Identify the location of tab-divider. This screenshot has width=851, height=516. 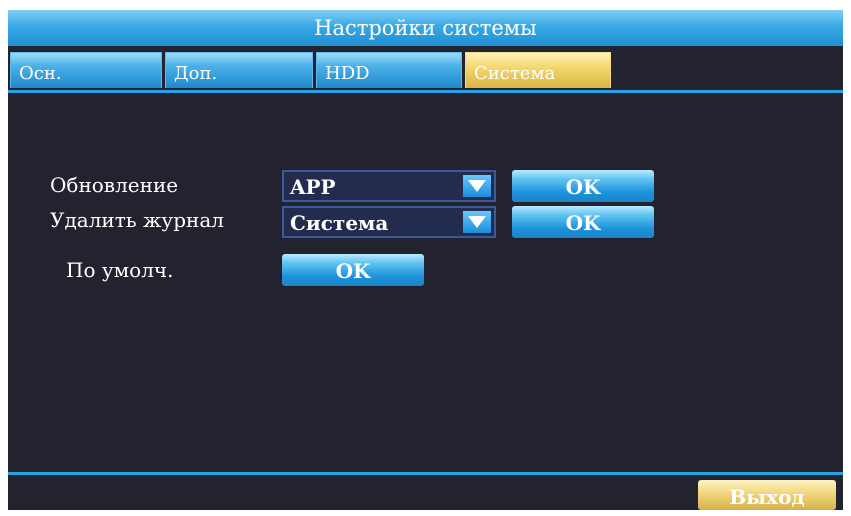
(425, 91).